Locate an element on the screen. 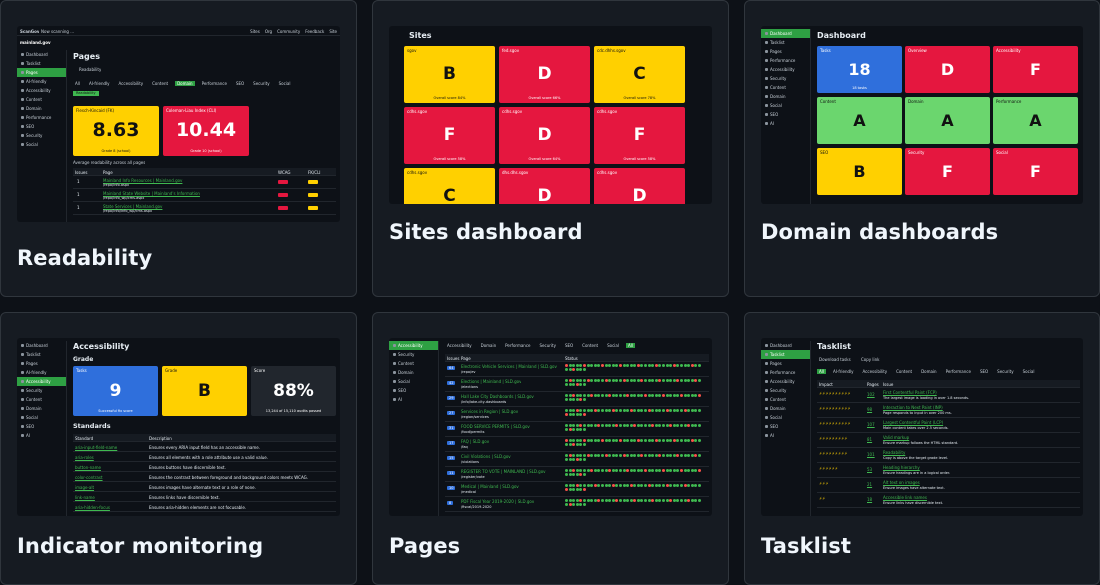 This screenshot has height=585, width=1100. page-link: Services in Region | SLD.gov is located at coordinates (489, 411).